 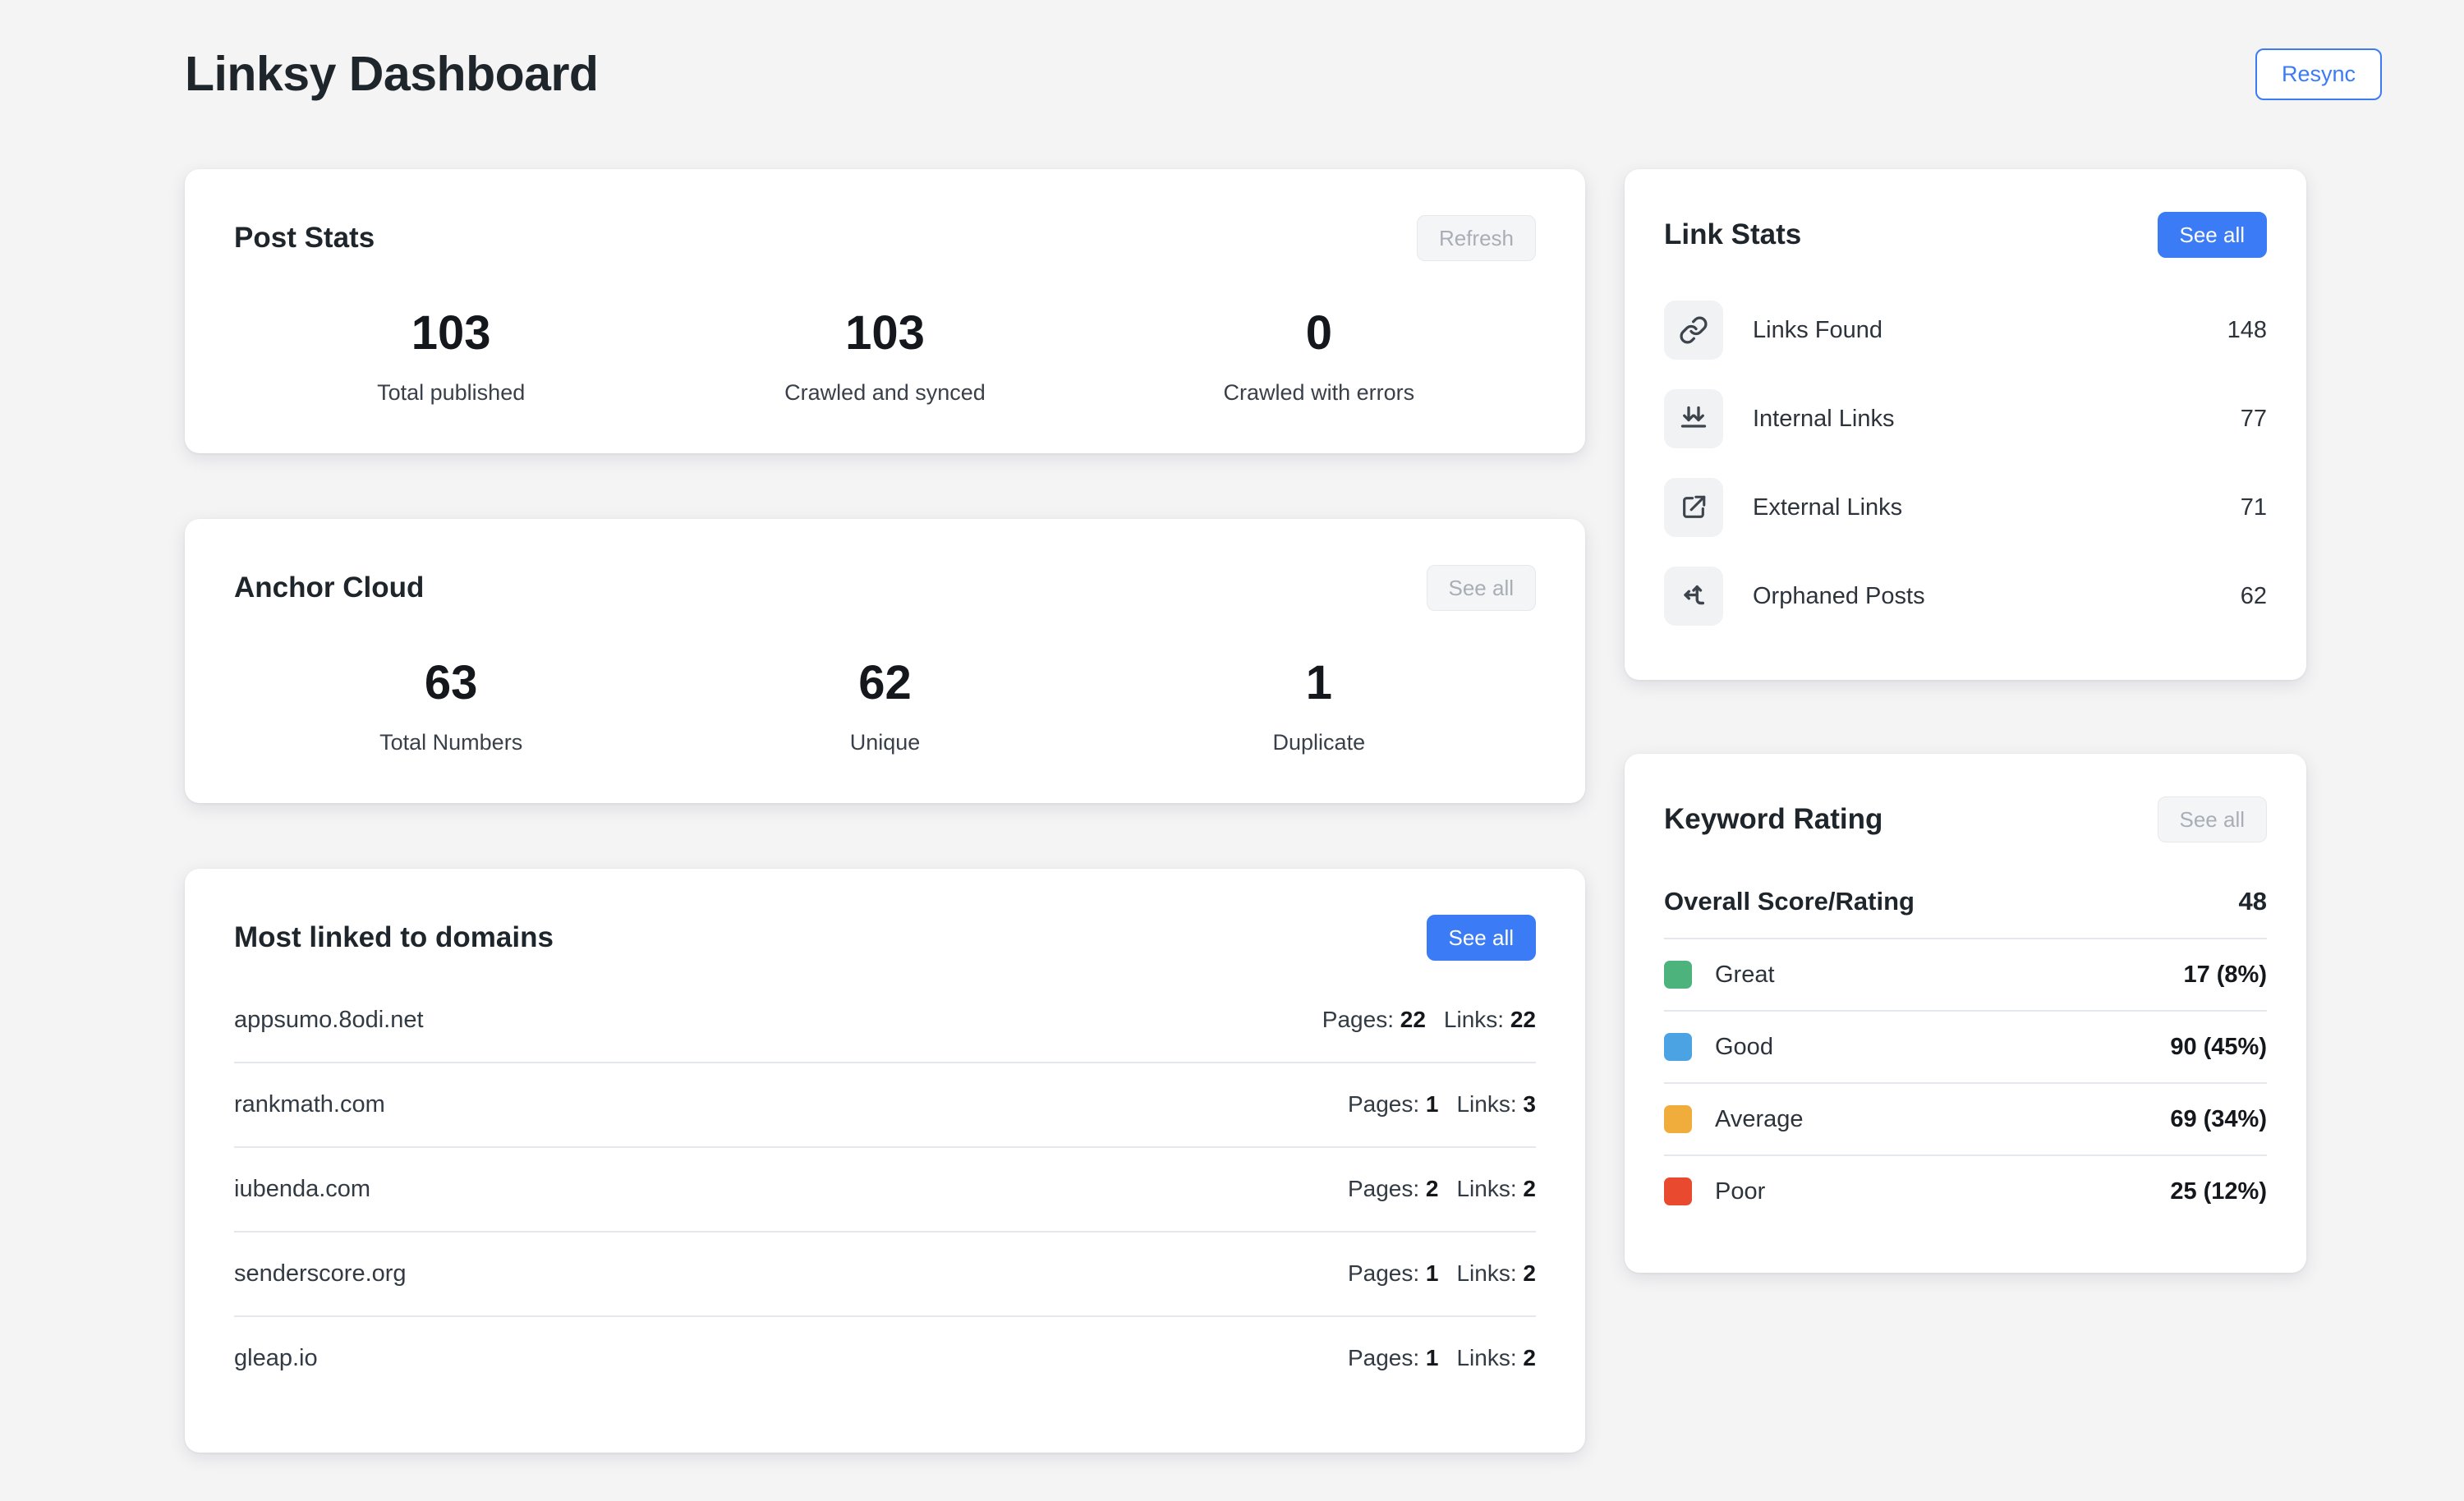 I want to click on link-stats-value: 62, so click(x=2253, y=595).